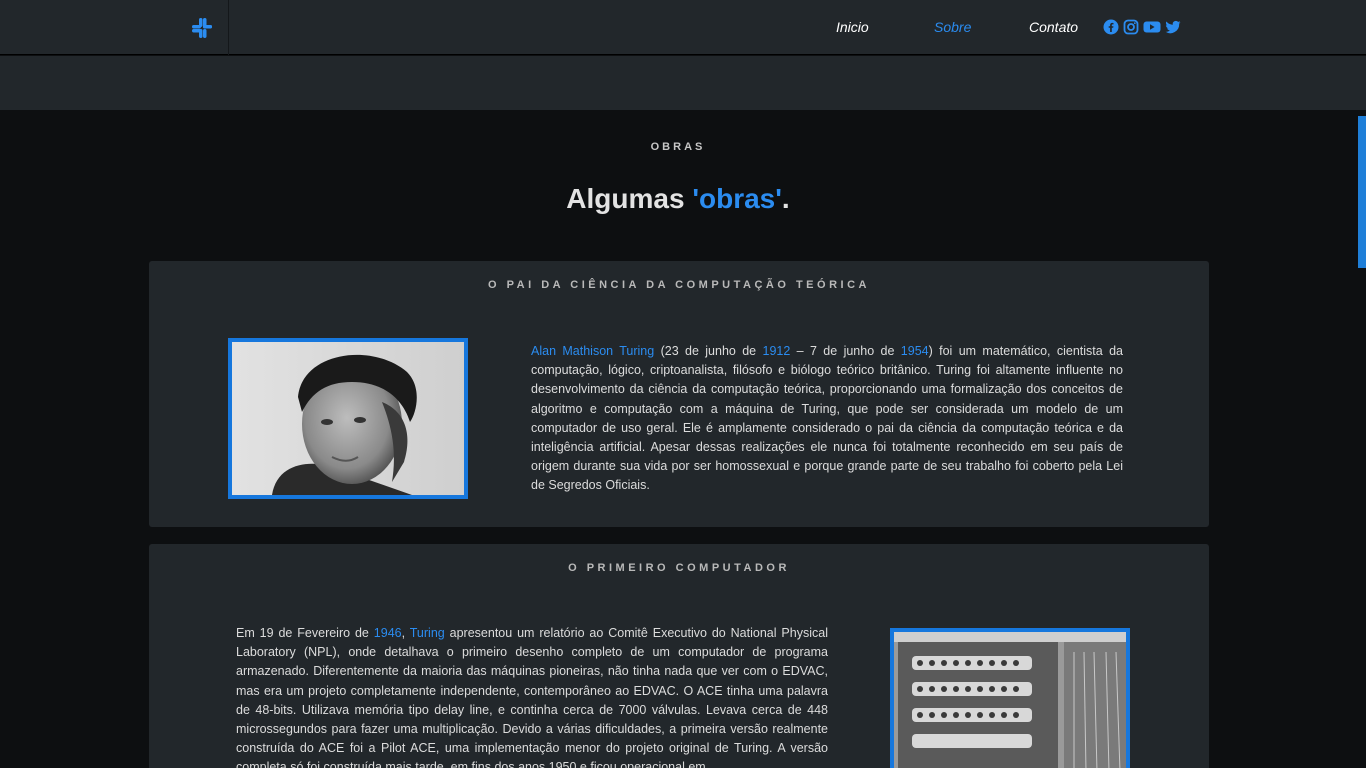  I want to click on twitter-icon, so click(1173, 27).